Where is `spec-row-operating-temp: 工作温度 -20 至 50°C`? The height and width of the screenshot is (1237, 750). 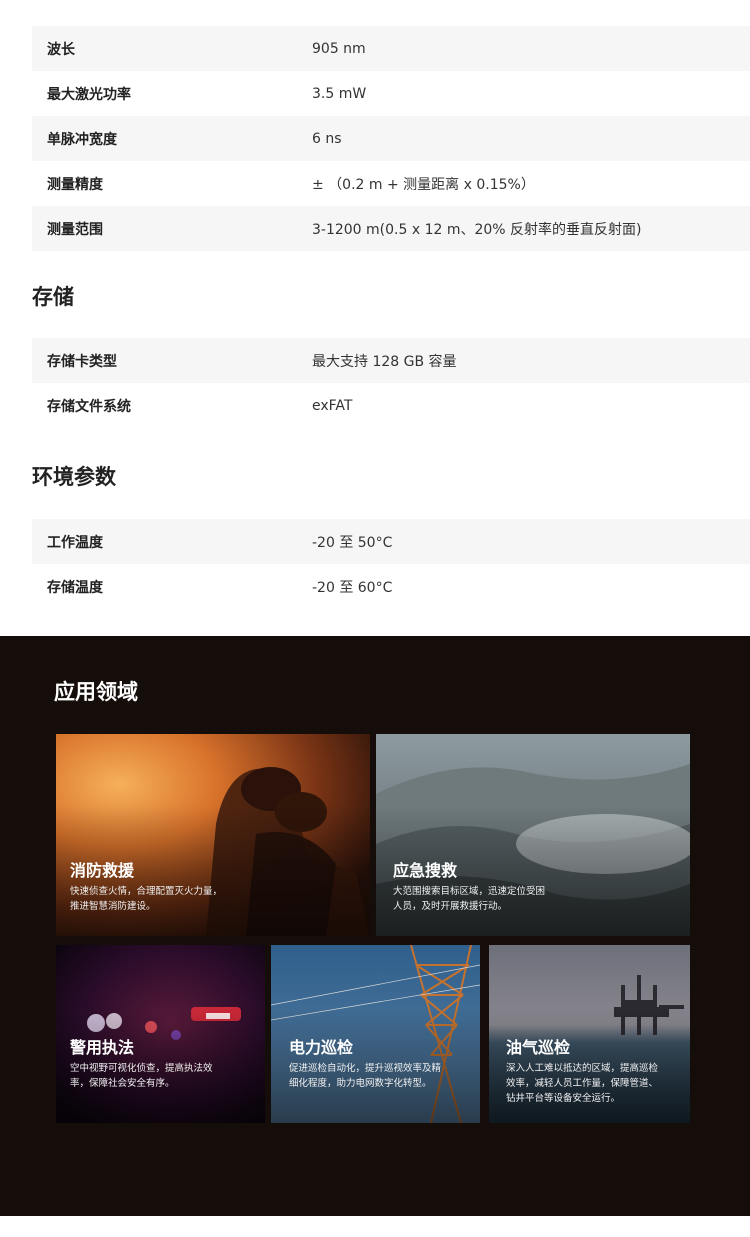 spec-row-operating-temp: 工作温度 -20 至 50°C is located at coordinates (391, 541).